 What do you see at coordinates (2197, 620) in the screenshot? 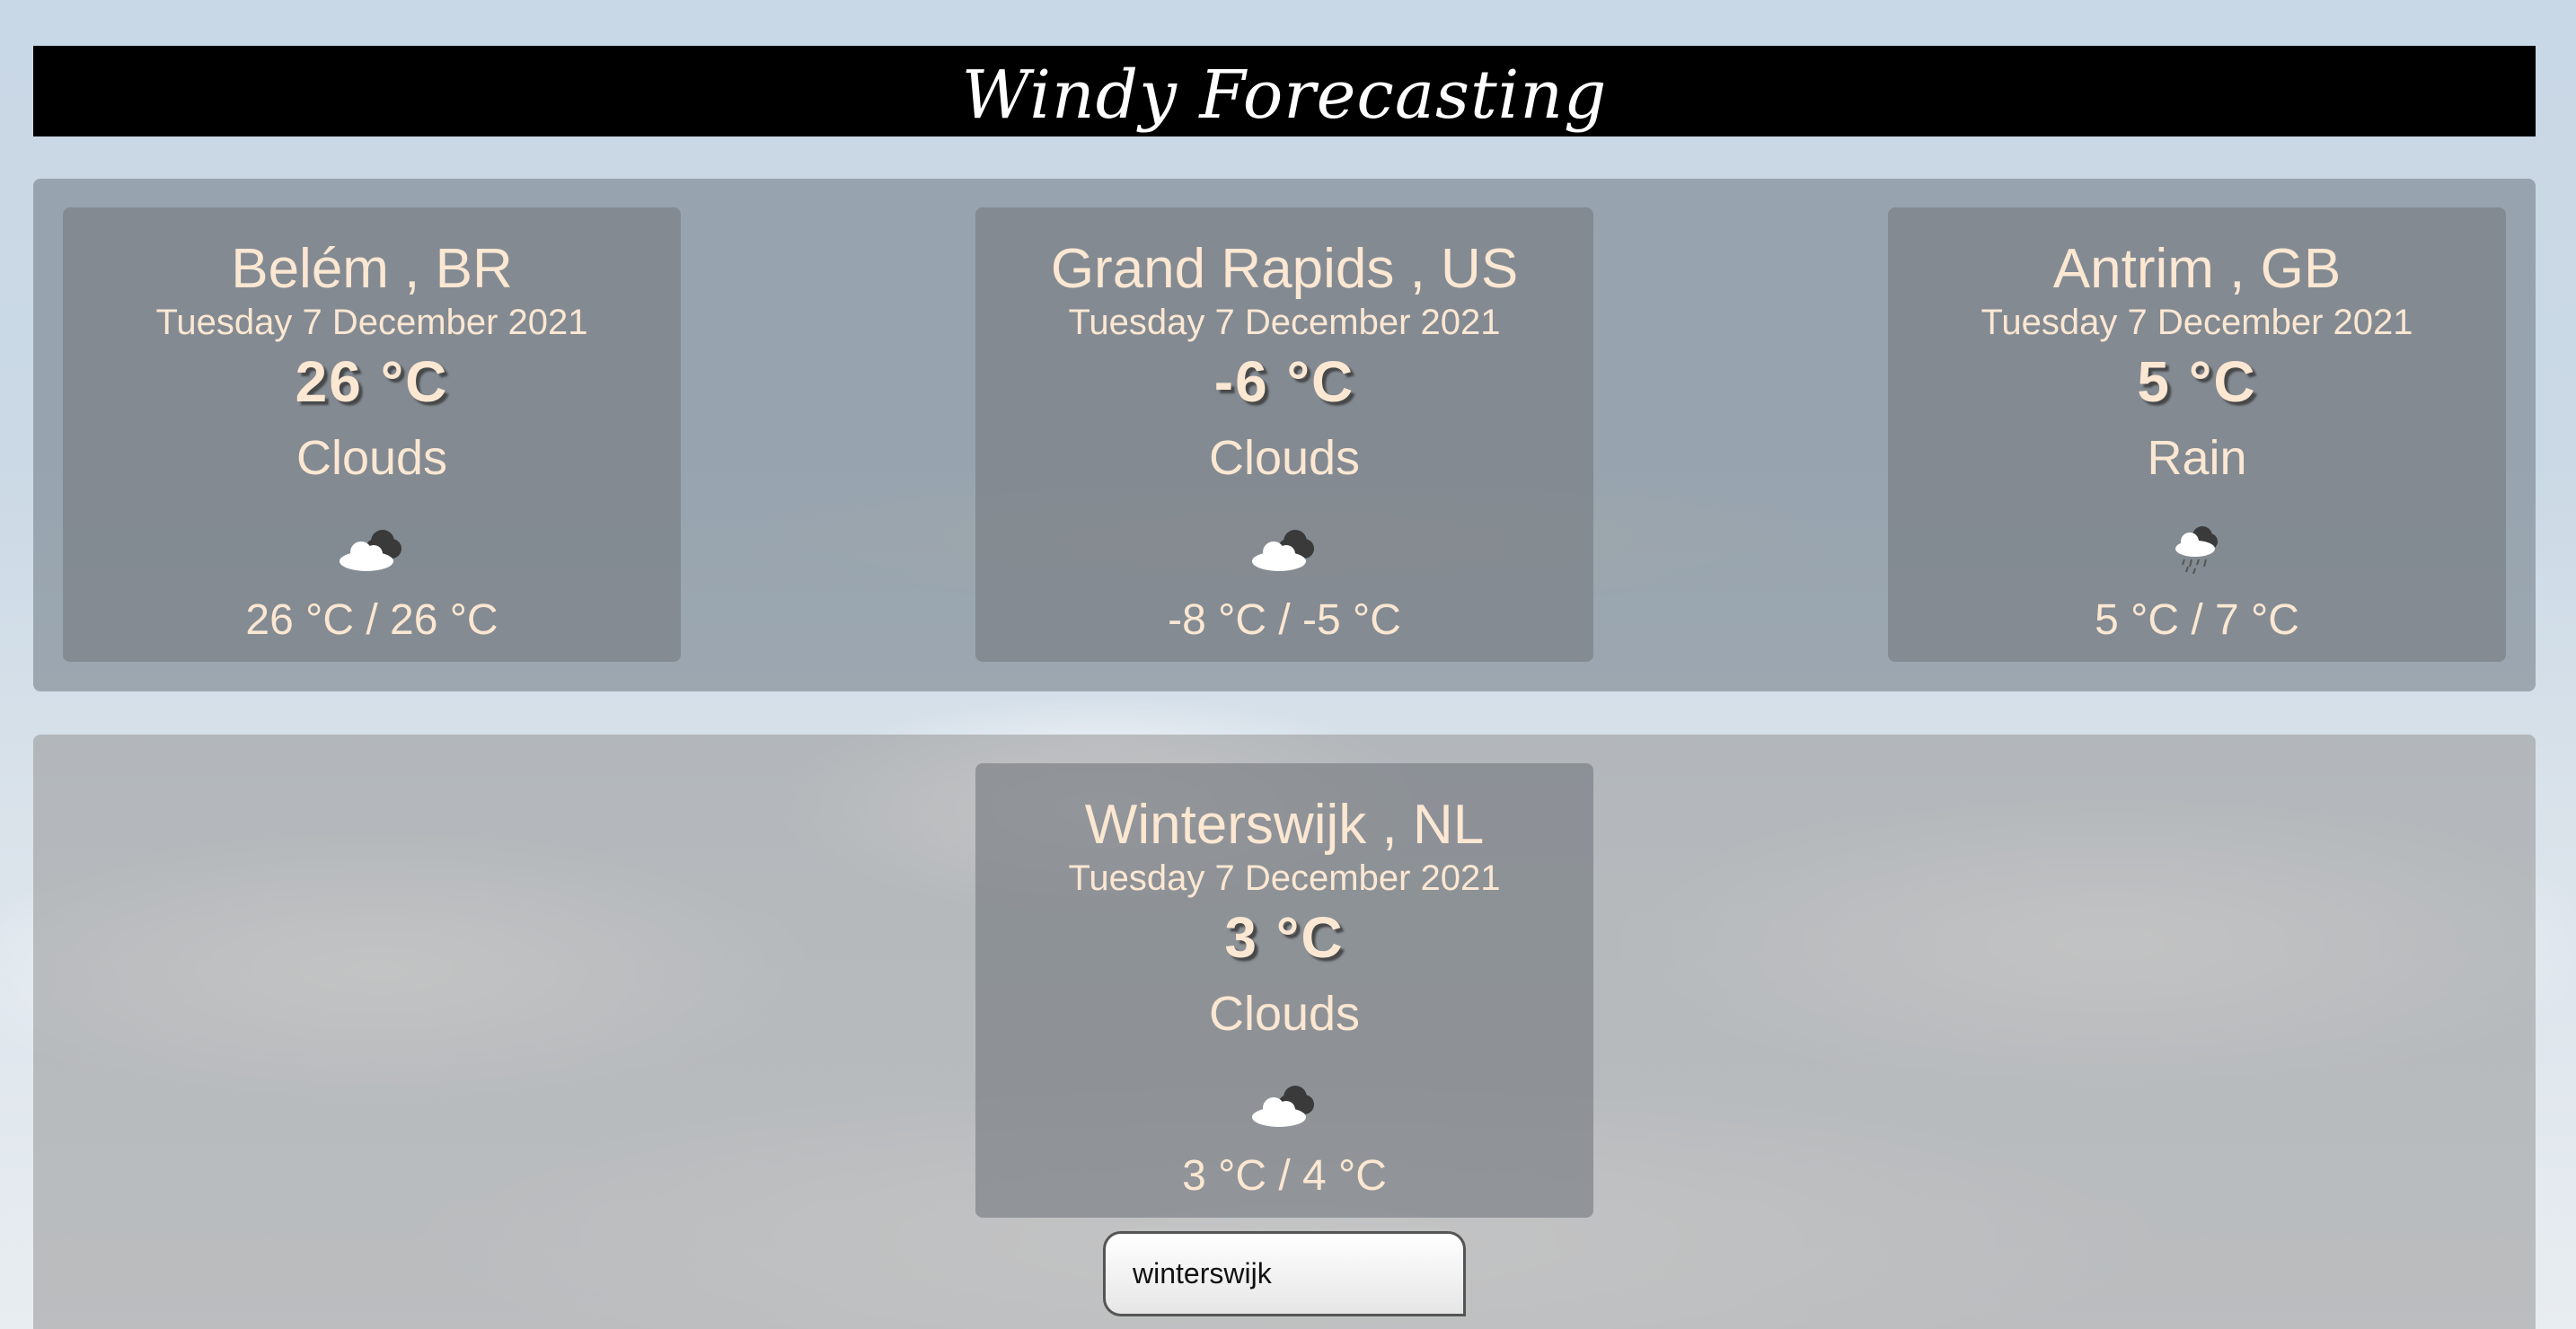
I see `min-max-temperature: 5 °C / 7 °C` at bounding box center [2197, 620].